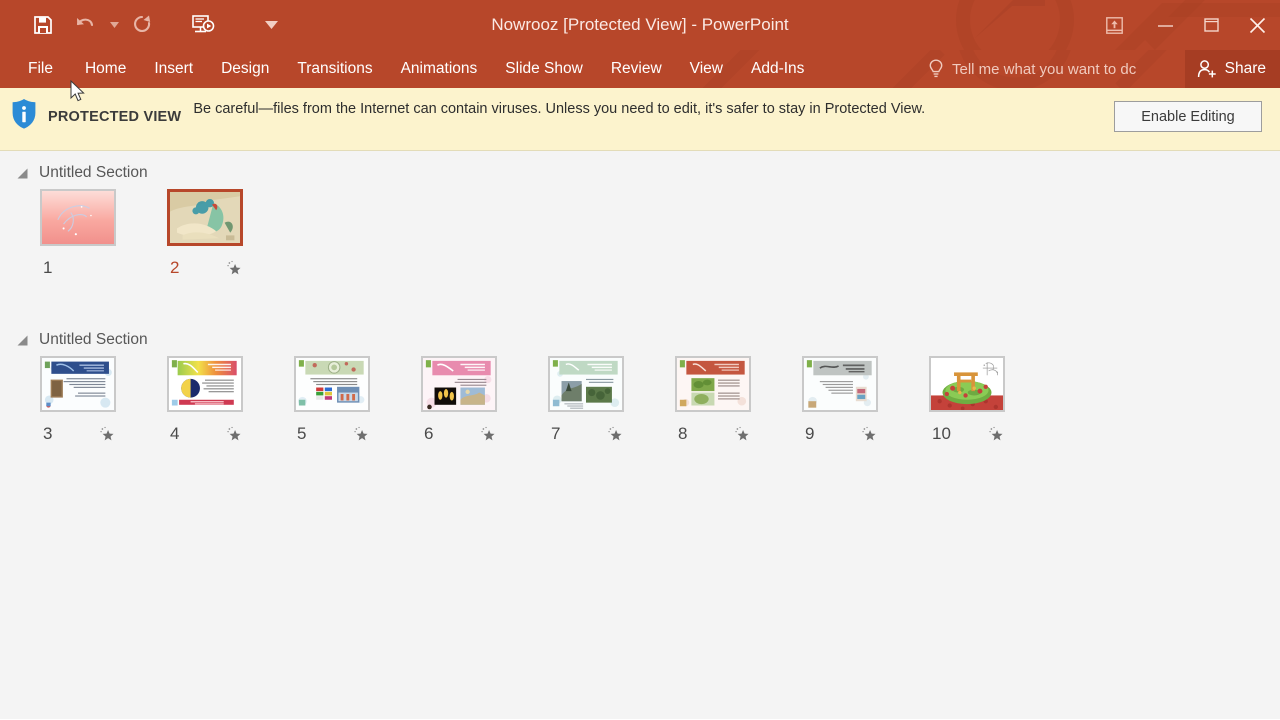 Image resolution: width=1280 pixels, height=720 pixels. Describe the element at coordinates (967, 434) in the screenshot. I see `slide-10-meta: 10` at that location.